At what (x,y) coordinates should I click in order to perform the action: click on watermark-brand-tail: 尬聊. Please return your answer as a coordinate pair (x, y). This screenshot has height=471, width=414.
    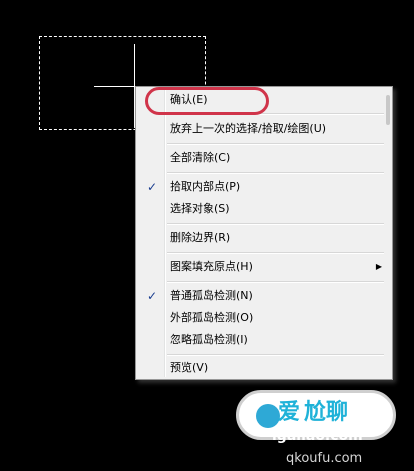
    Looking at the image, I should click on (326, 412).